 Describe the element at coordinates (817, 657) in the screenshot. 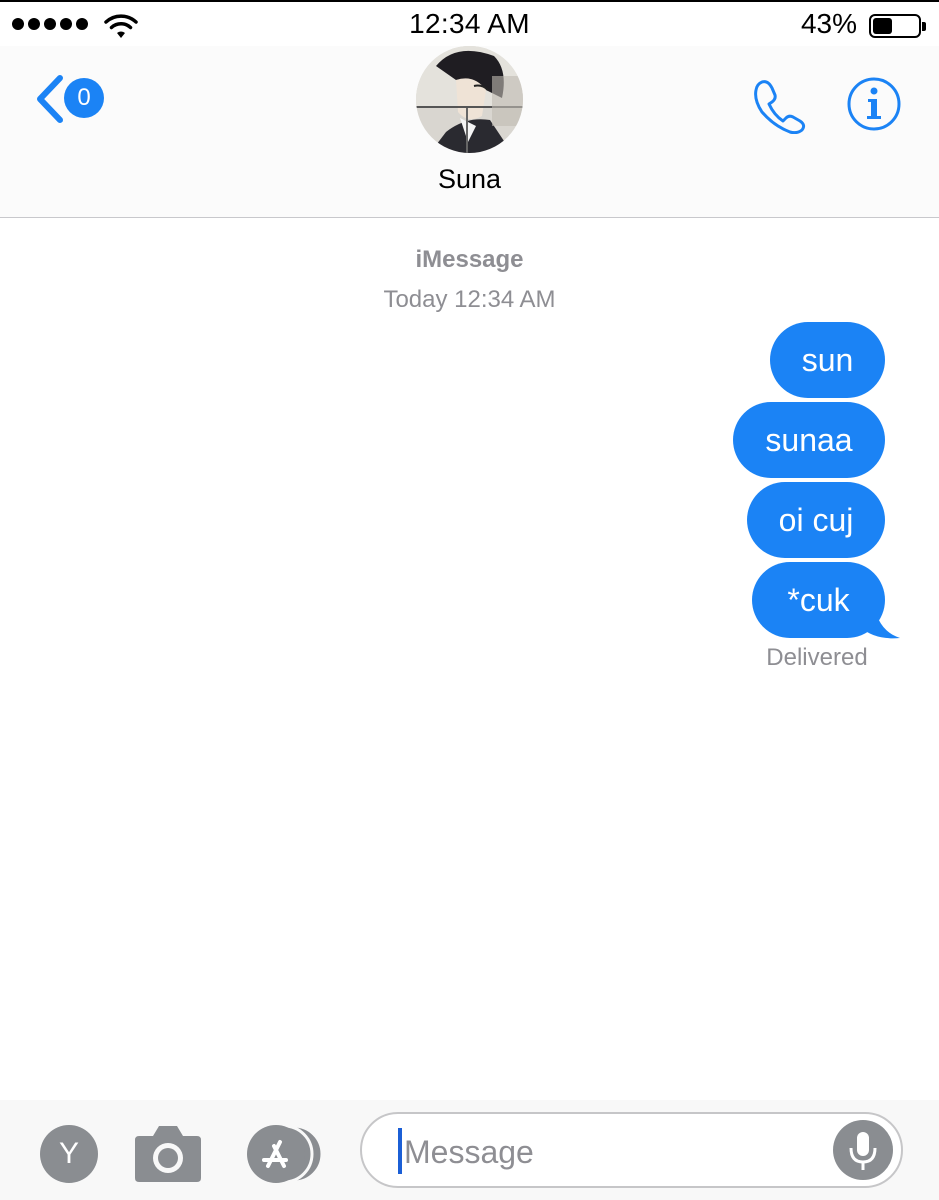

I see `delivery-status: Delivered` at that location.